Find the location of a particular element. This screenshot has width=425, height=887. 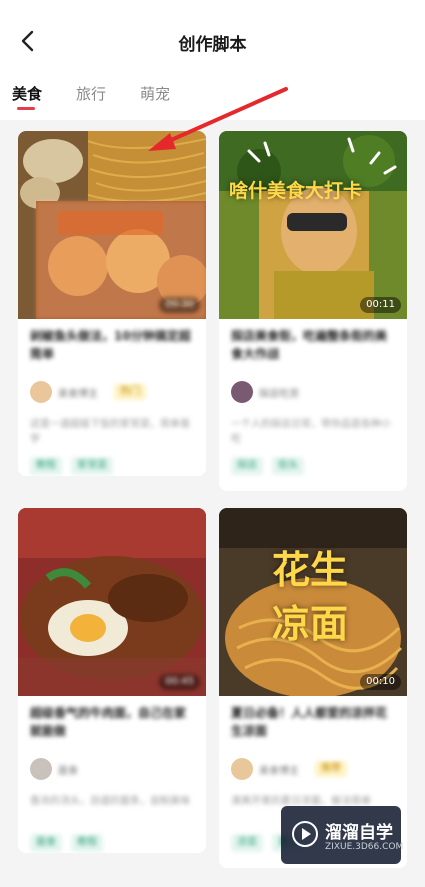

tag: 探店 is located at coordinates (247, 466).